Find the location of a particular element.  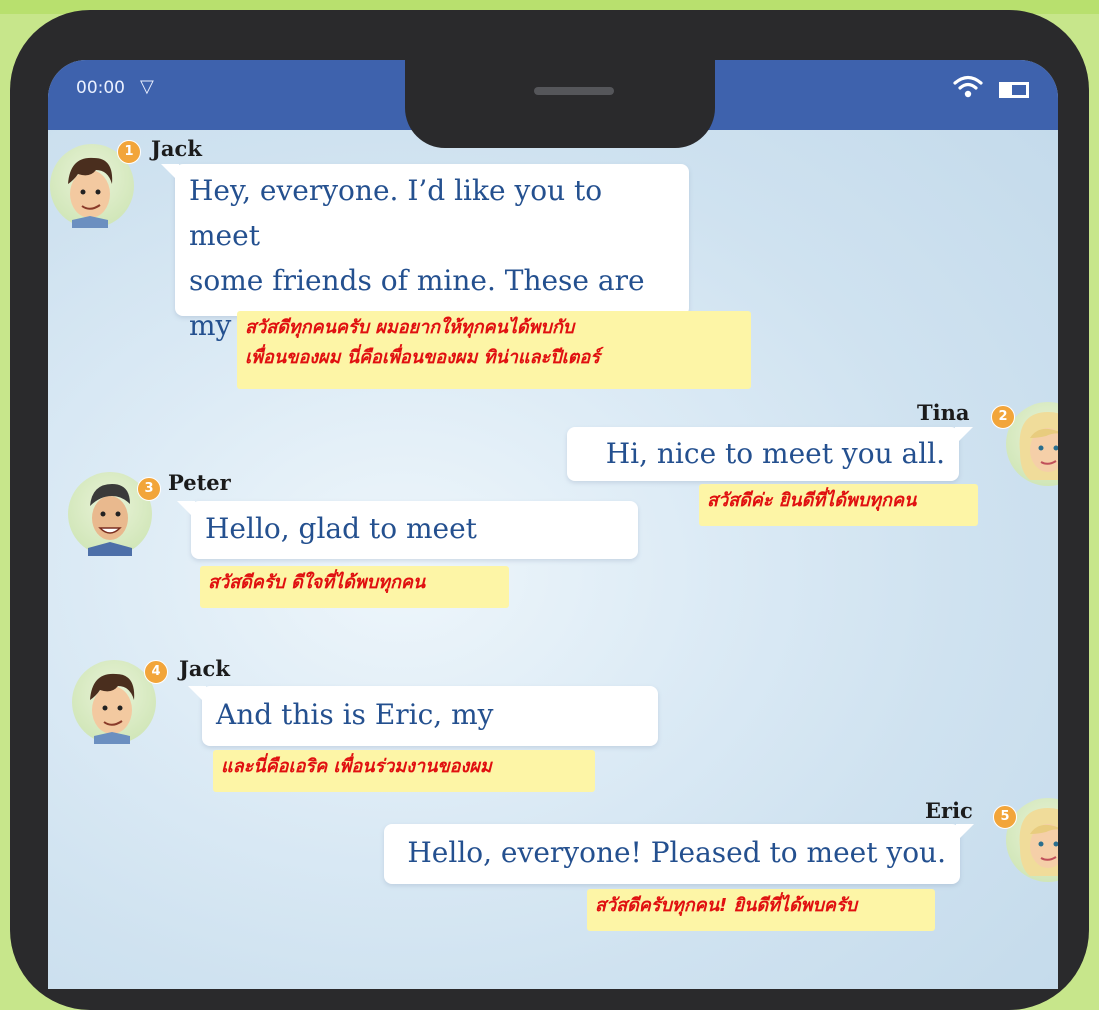

message-bubble: And this is Eric, my colleague. is located at coordinates (423, 733).